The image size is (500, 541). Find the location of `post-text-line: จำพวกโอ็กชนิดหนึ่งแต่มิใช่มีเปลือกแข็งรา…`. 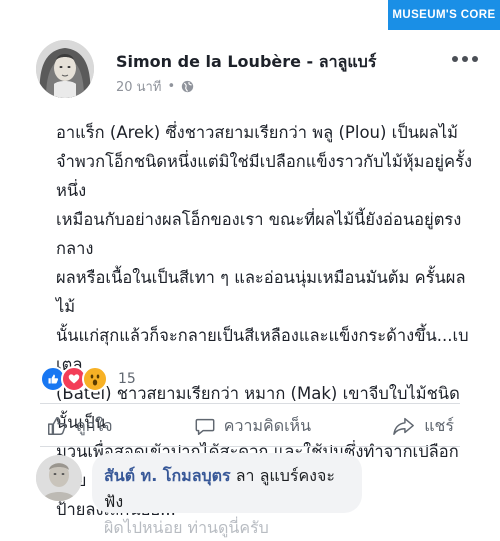

post-text-line: จำพวกโอ็กชนิดหนึ่งแต่มิใช่มีเปลือกแข็งรา… is located at coordinates (264, 176).